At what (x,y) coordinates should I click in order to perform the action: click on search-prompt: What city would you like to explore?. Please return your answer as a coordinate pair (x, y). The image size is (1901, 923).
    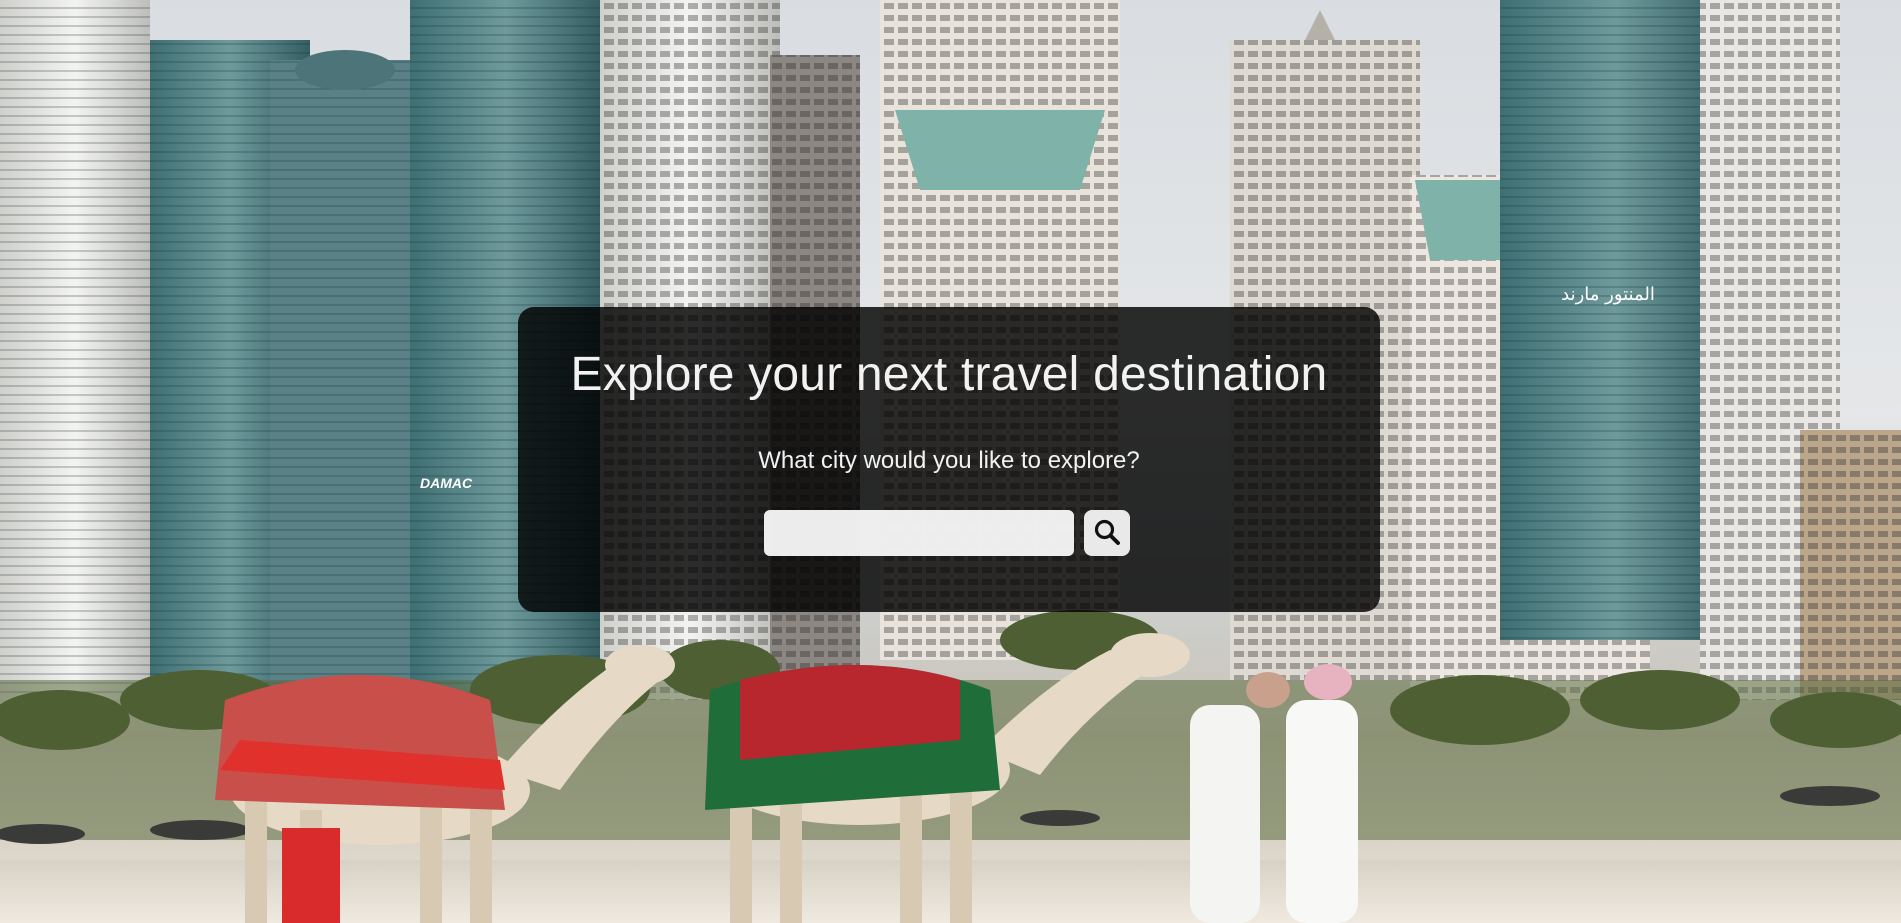
    Looking at the image, I should click on (949, 460).